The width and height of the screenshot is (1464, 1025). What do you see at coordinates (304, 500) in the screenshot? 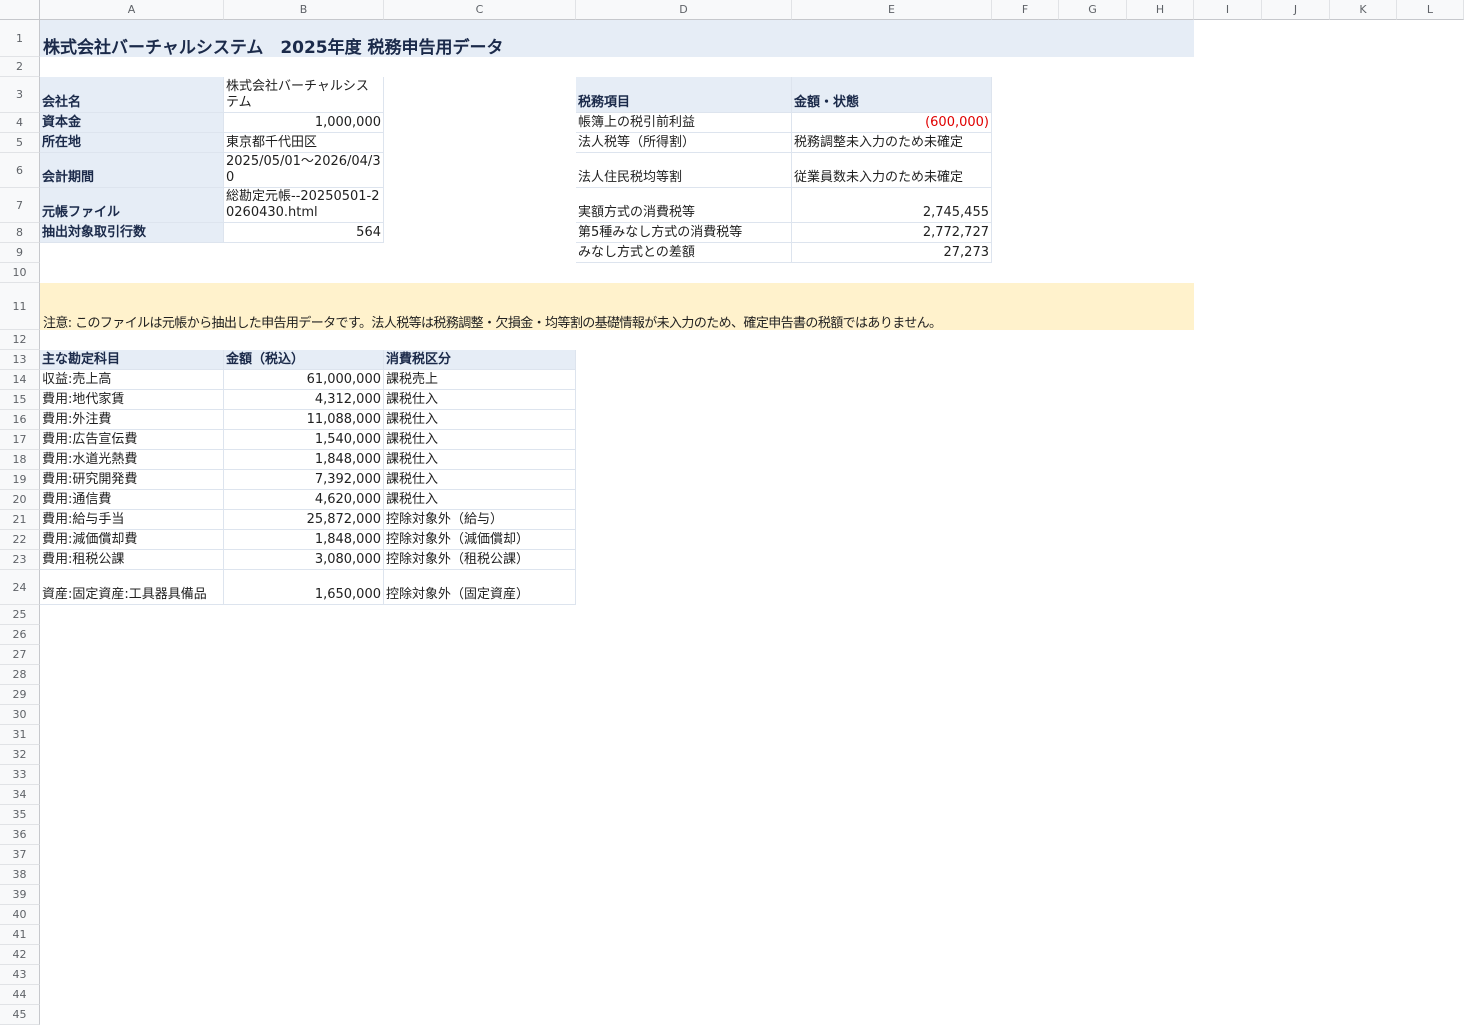
I see `account-amount-cell: 4,620,000` at bounding box center [304, 500].